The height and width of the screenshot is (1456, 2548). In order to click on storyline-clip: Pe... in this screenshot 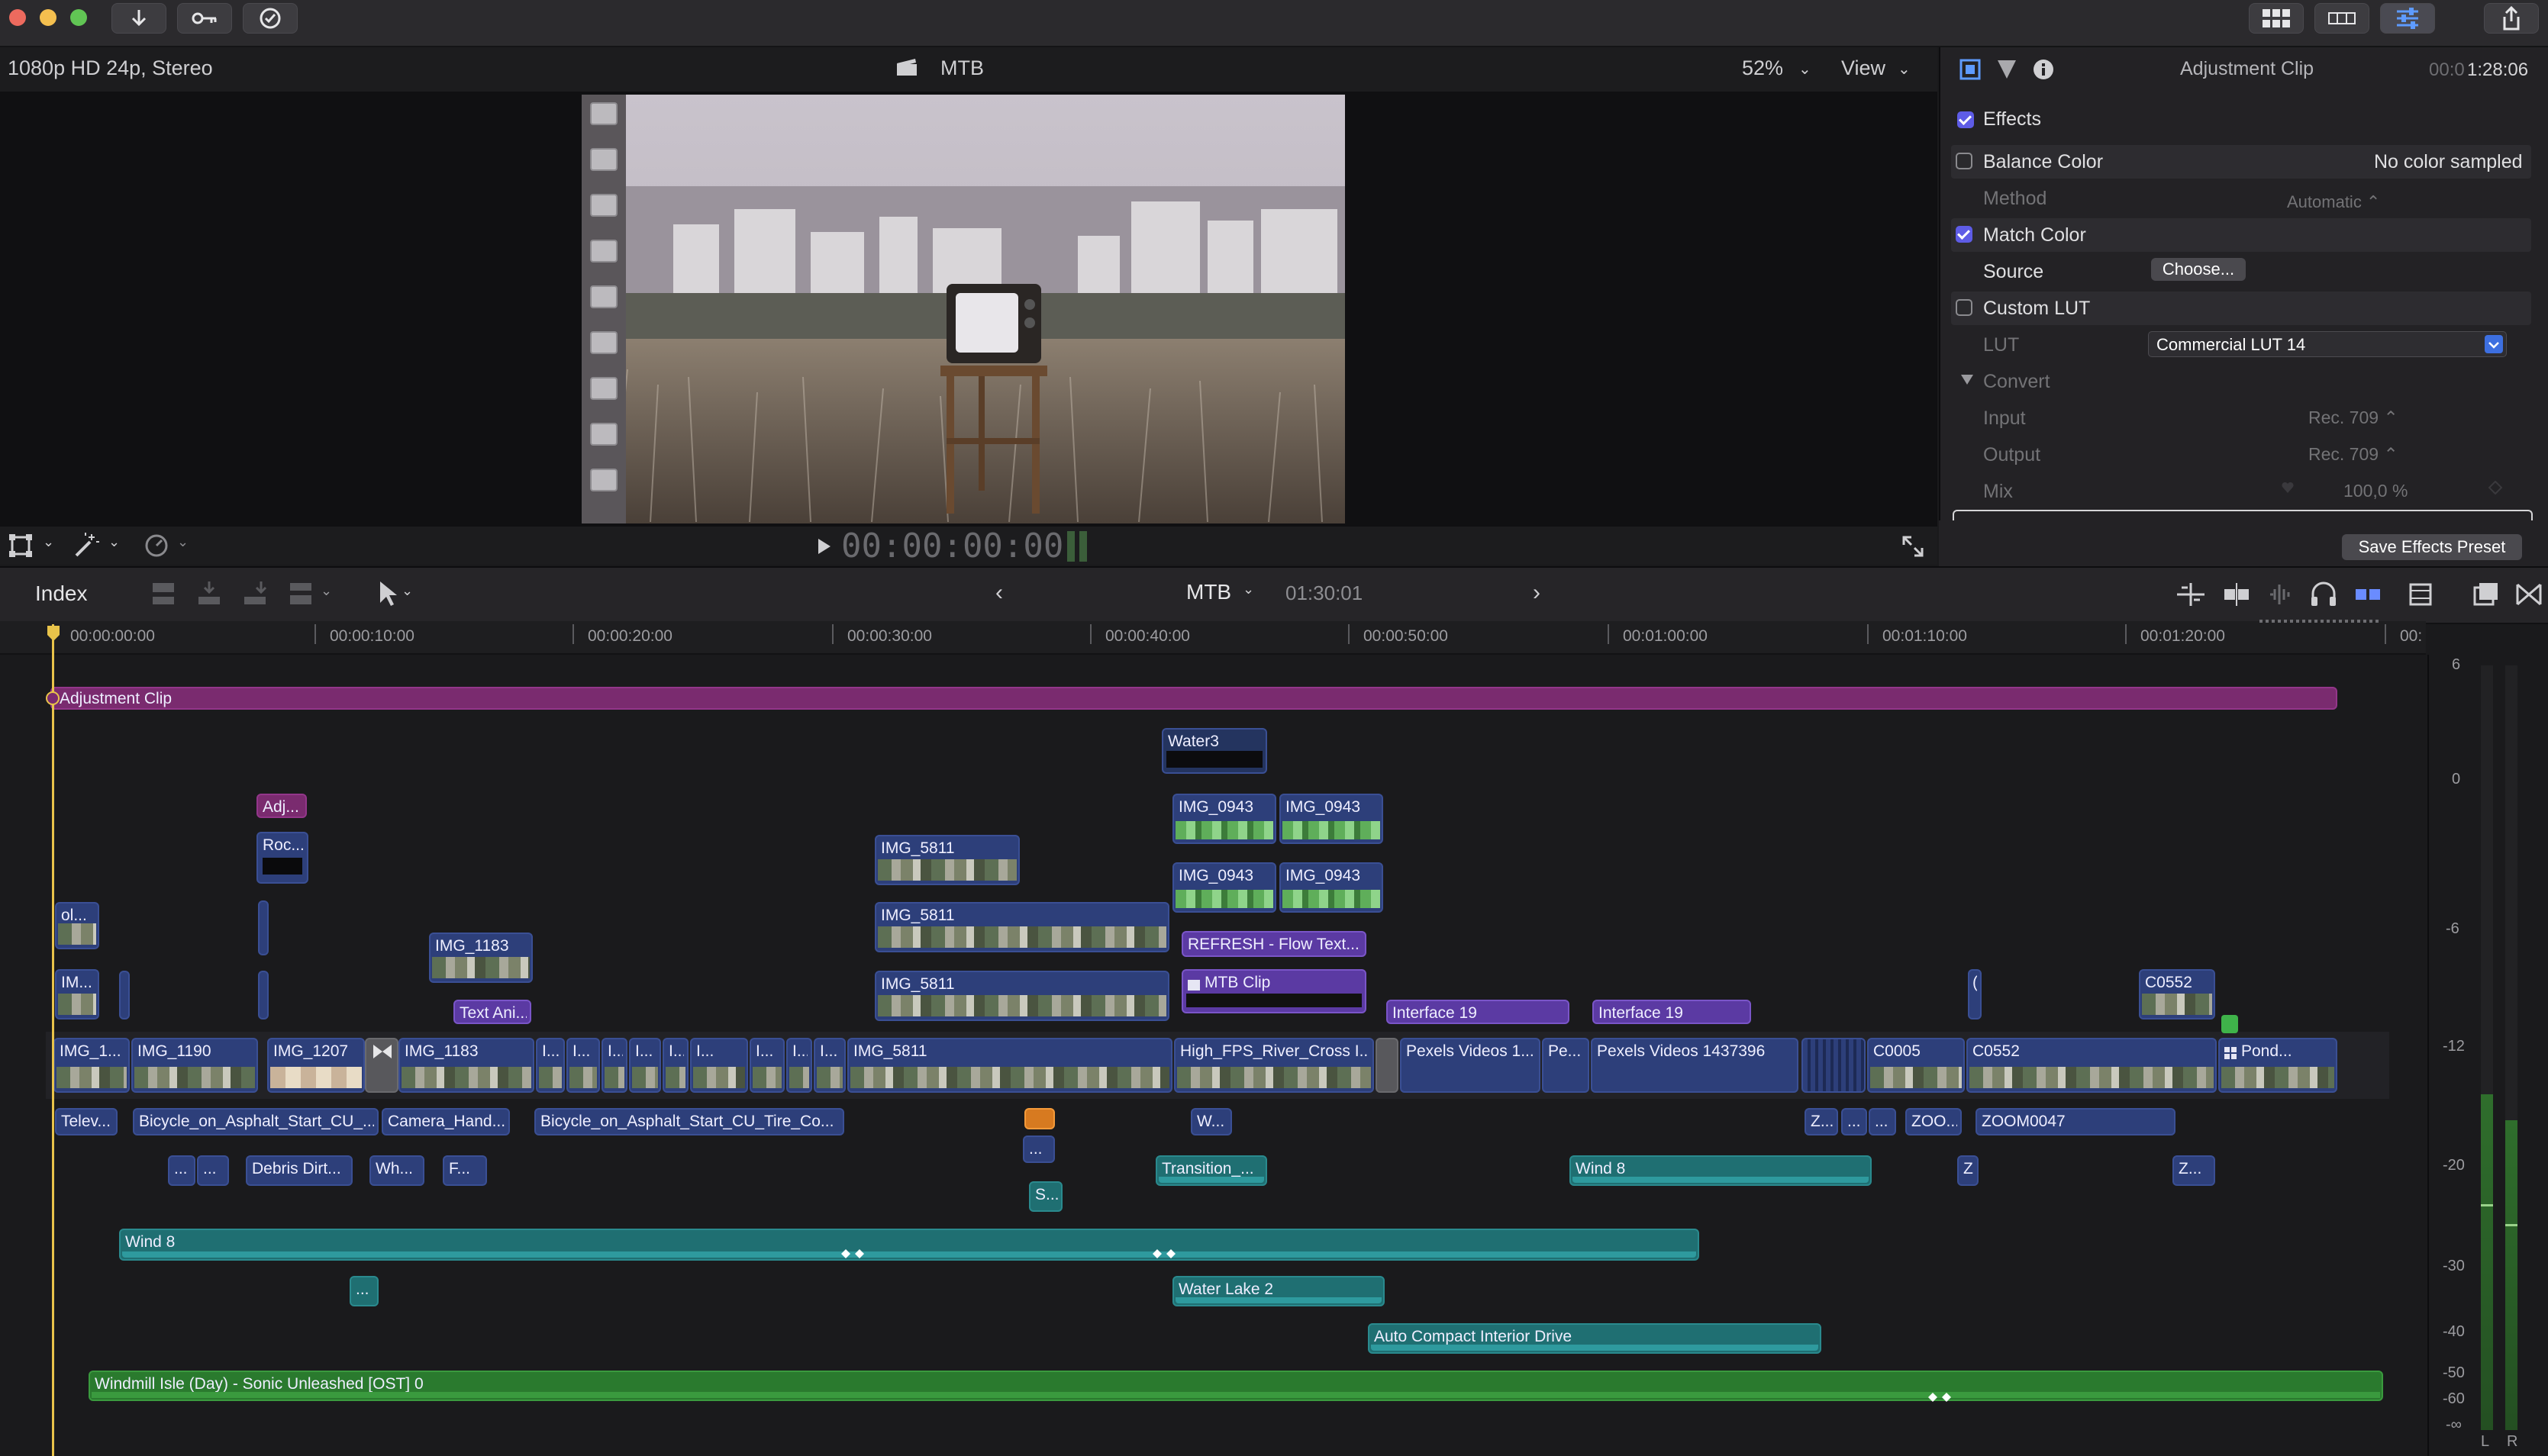, I will do `click(1565, 1065)`.